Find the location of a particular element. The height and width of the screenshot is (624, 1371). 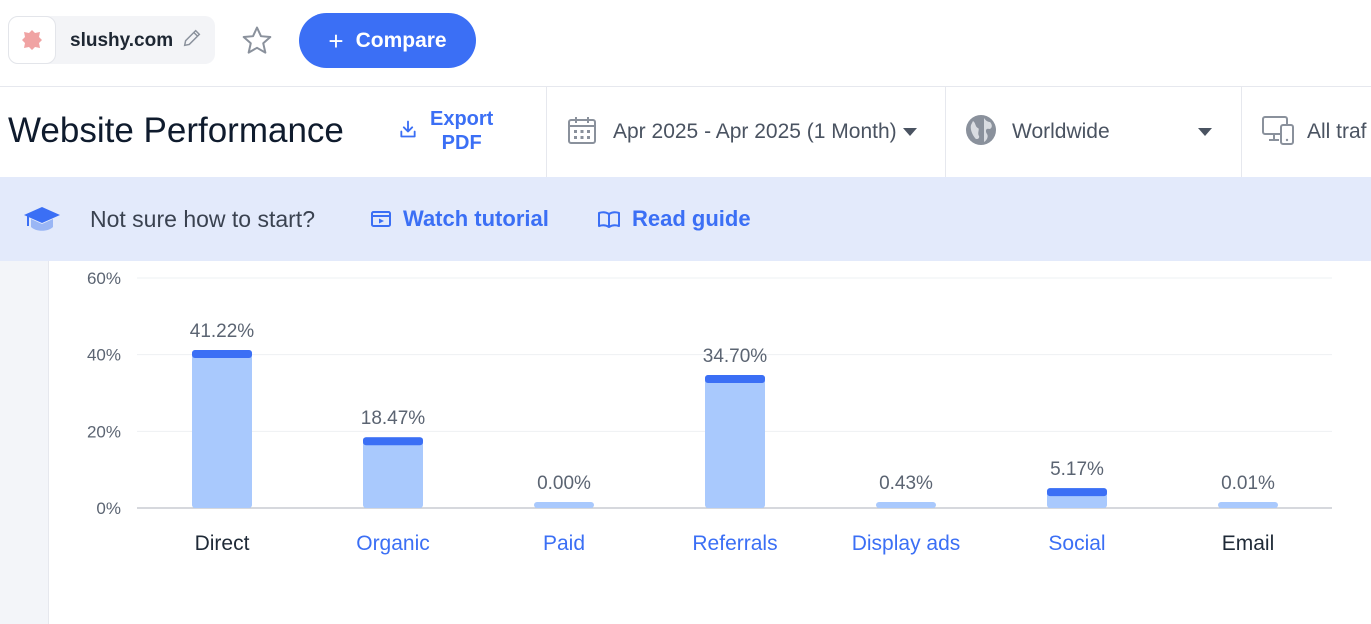

compare-button: + Compare is located at coordinates (387, 40).